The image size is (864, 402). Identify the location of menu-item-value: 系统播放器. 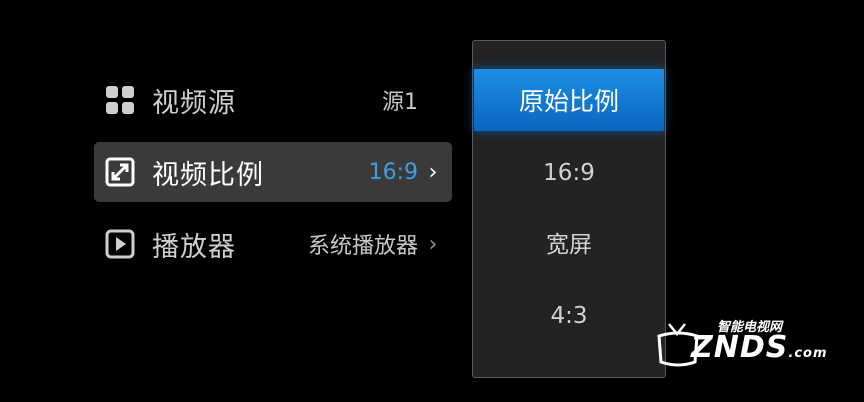
(362, 246).